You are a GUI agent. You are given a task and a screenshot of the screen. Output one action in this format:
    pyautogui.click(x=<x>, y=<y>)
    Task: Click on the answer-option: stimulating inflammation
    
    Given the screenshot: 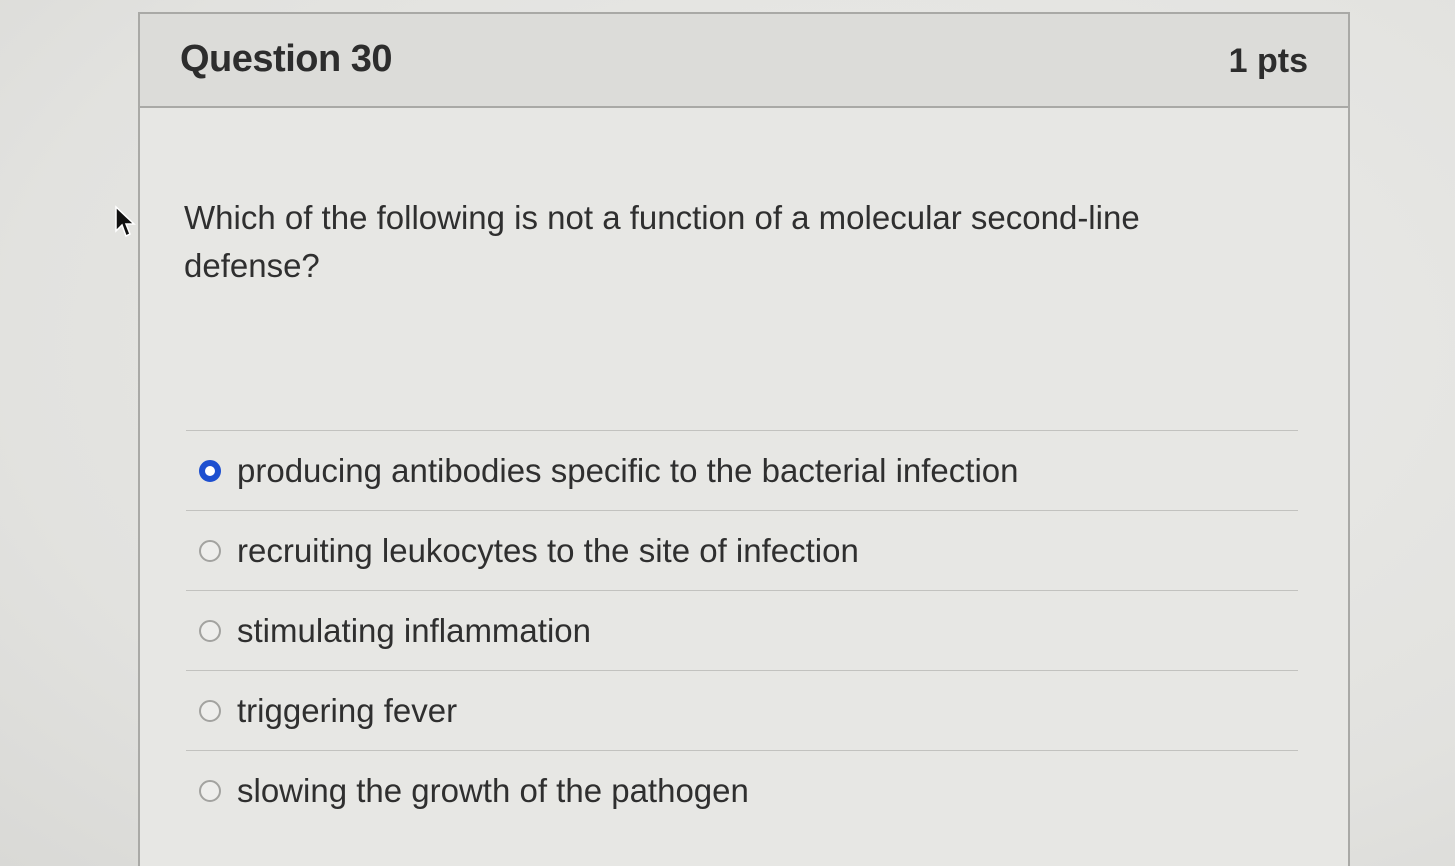 What is the action you would take?
    pyautogui.click(x=742, y=630)
    